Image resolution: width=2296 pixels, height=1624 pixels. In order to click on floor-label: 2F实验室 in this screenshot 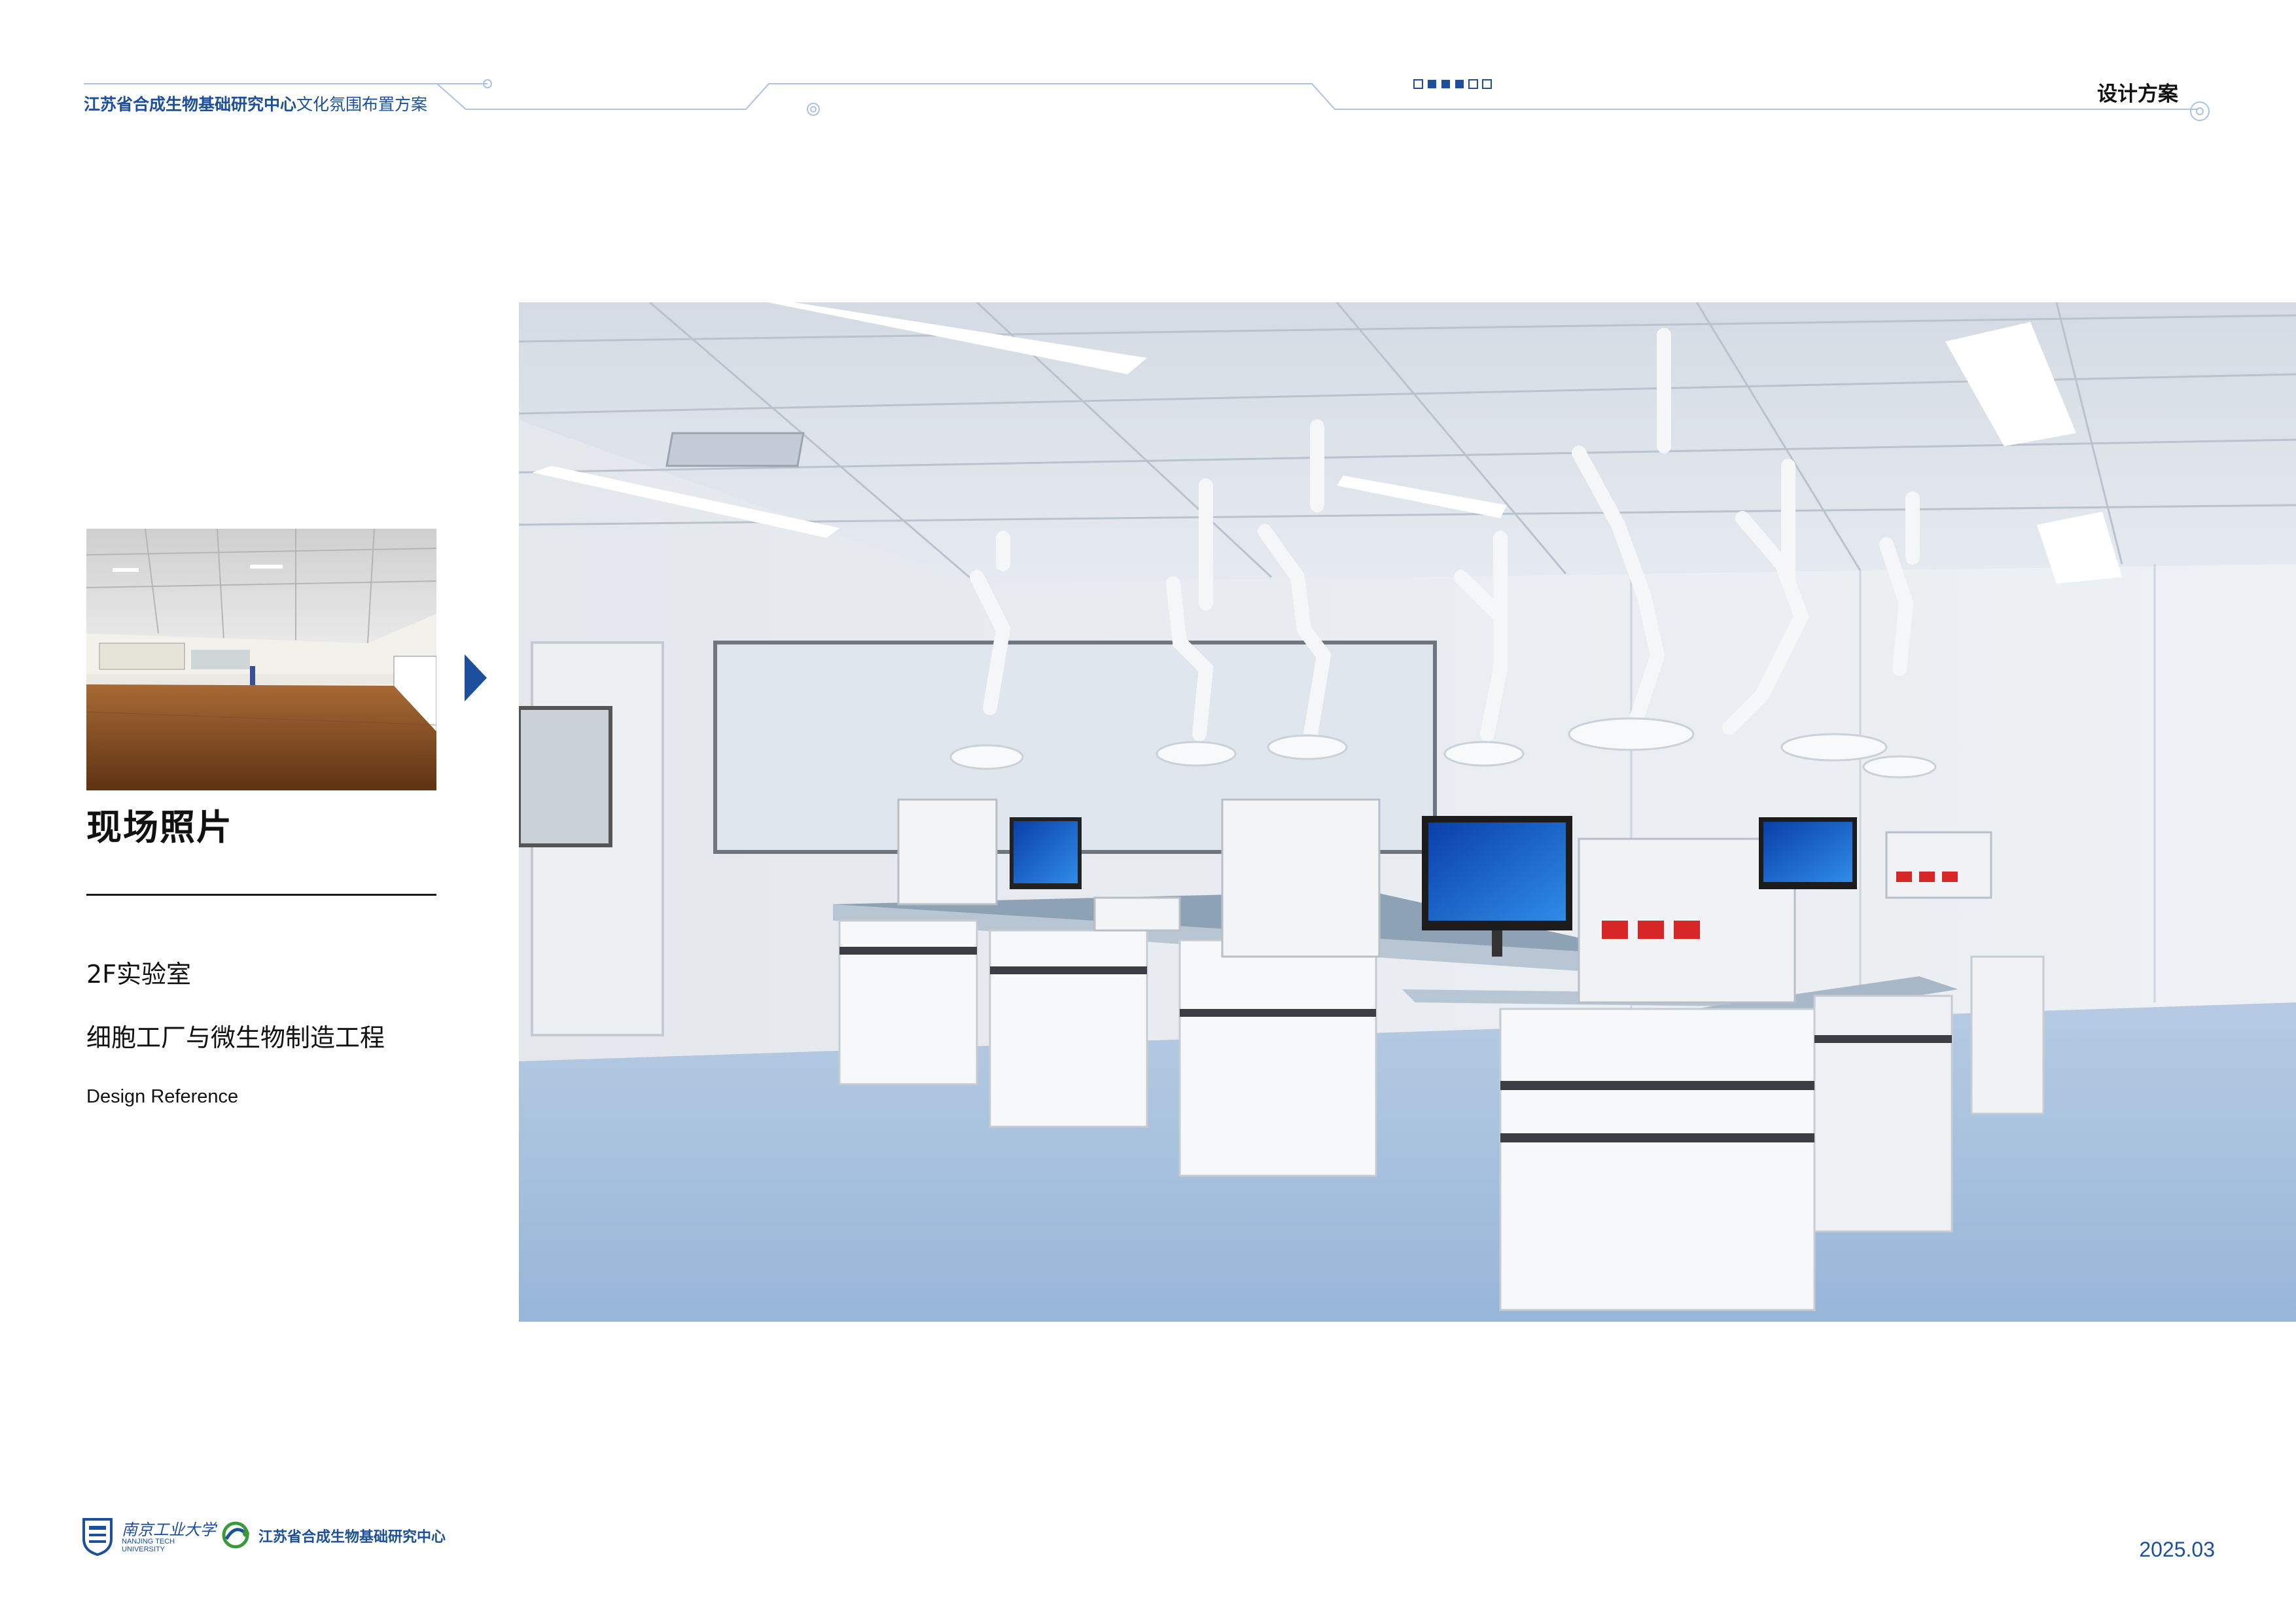, I will do `click(139, 974)`.